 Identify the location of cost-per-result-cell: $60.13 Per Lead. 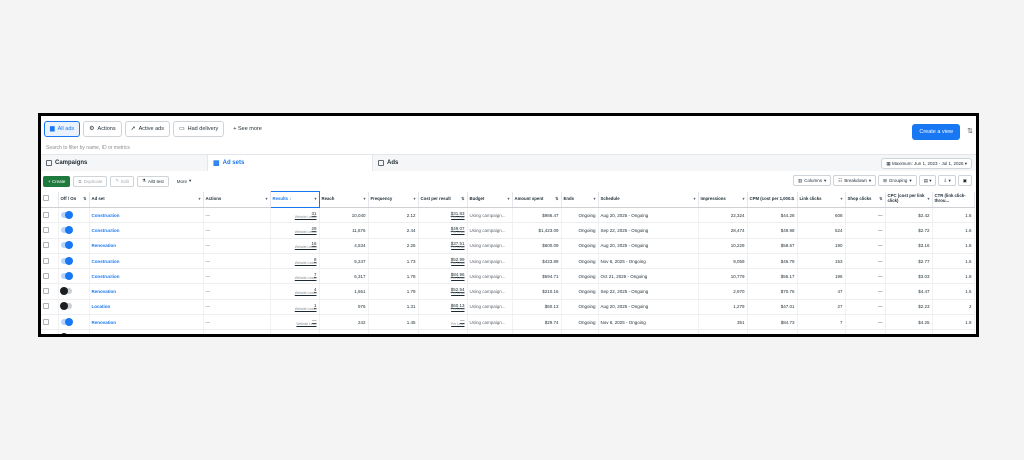
(443, 307).